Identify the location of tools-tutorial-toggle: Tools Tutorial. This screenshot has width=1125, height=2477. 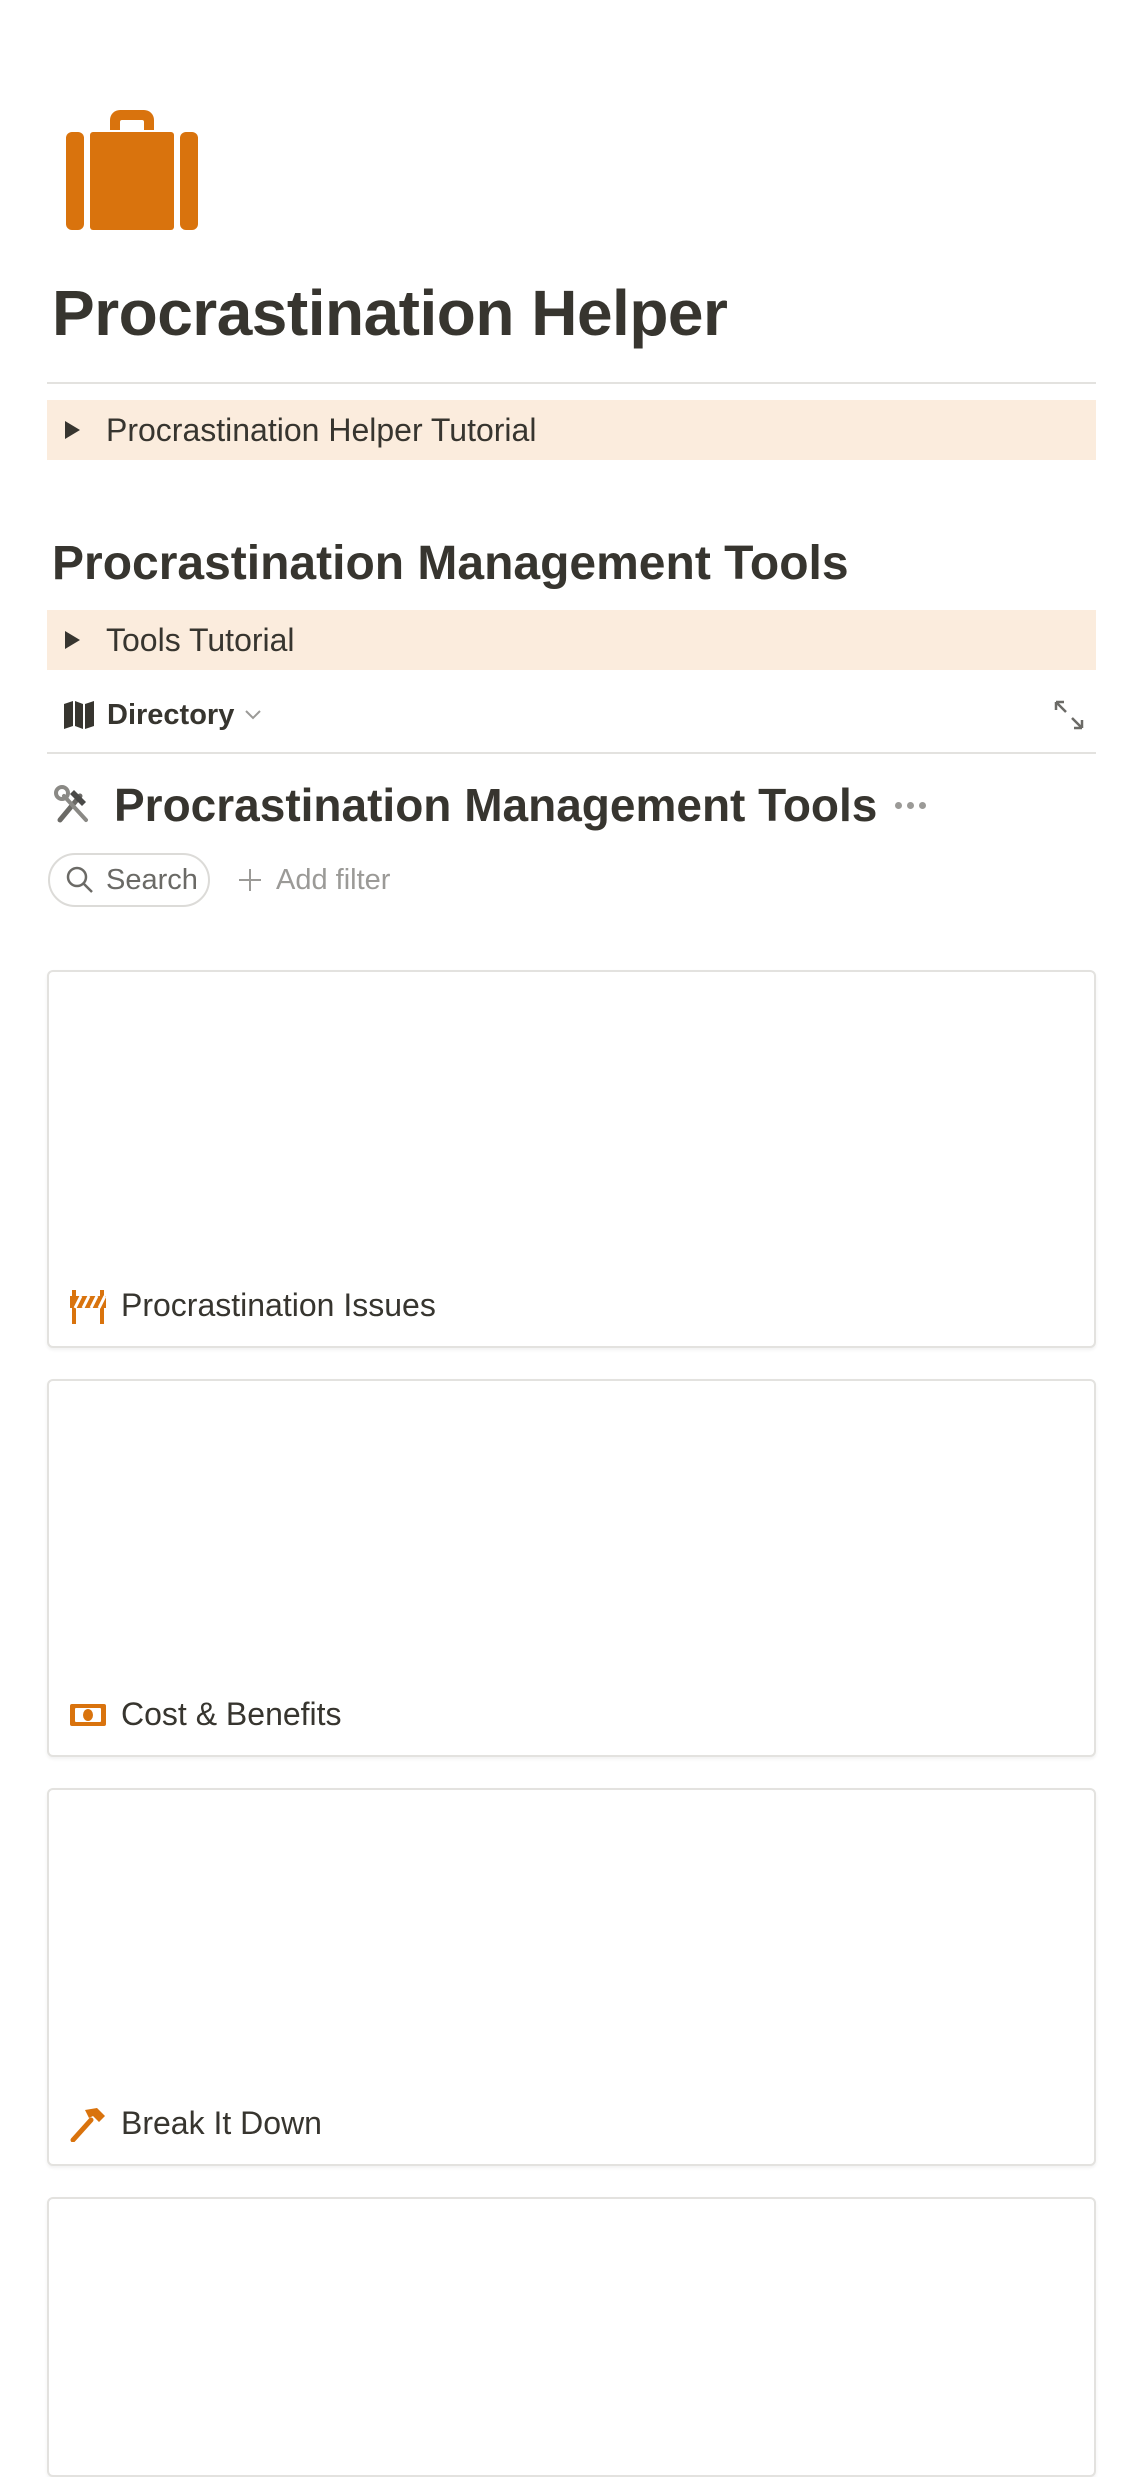
(571, 640).